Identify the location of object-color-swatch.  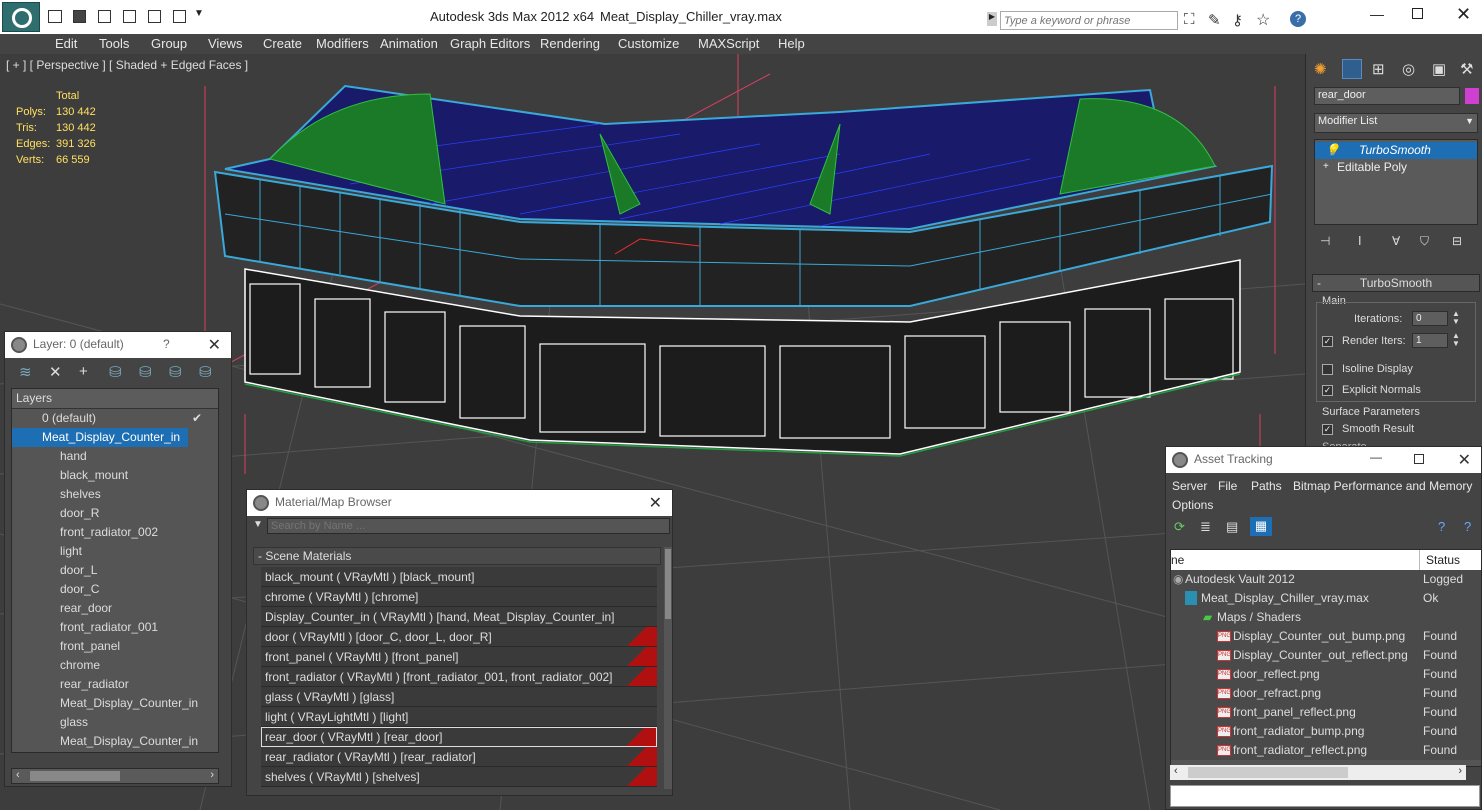
(1472, 96).